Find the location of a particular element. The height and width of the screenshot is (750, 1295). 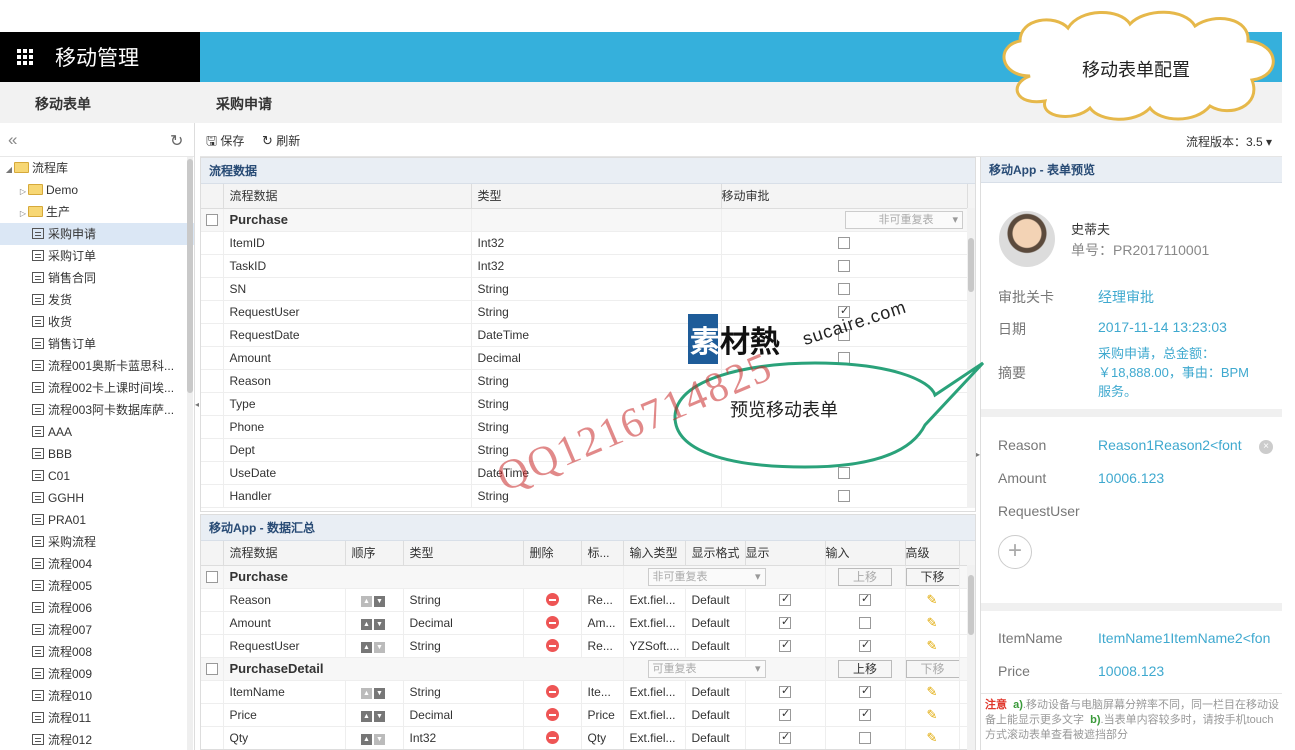

collapse-sidebar-icon: « is located at coordinates (12, 140).